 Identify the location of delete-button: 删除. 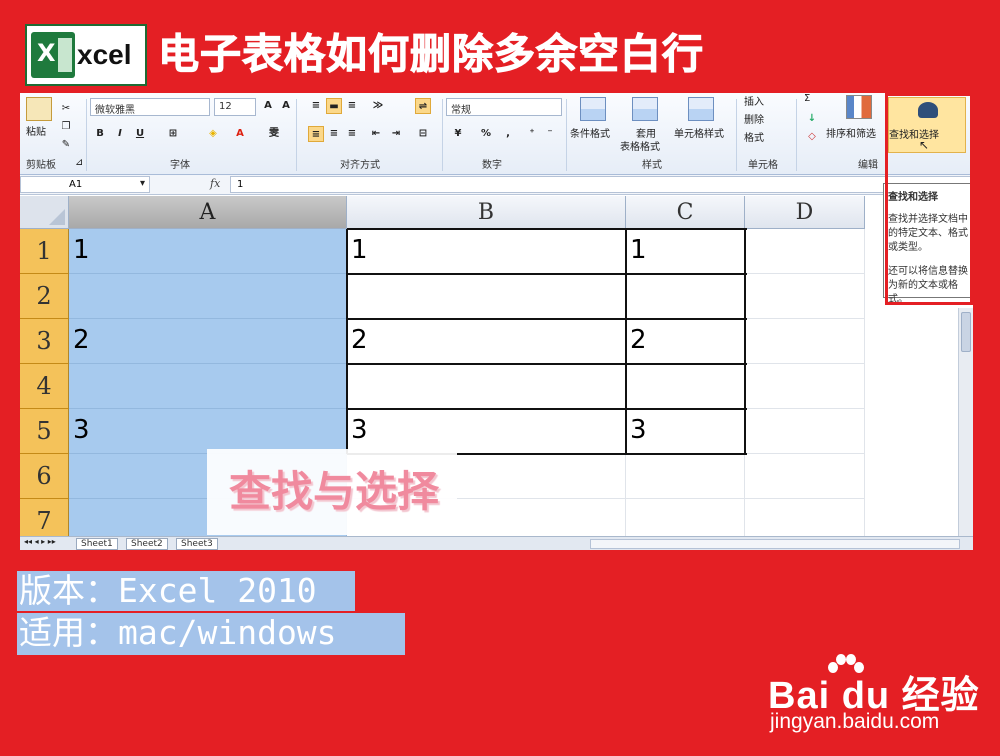
(754, 118).